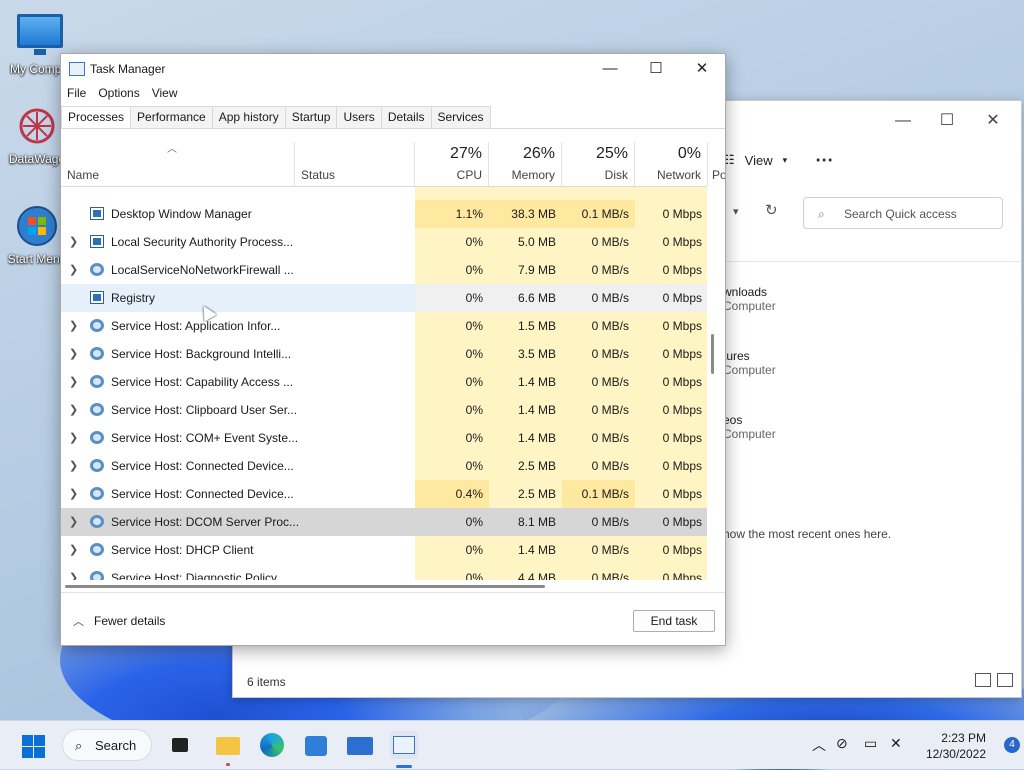 The width and height of the screenshot is (1024, 770). I want to click on mail-icon, so click(360, 745).